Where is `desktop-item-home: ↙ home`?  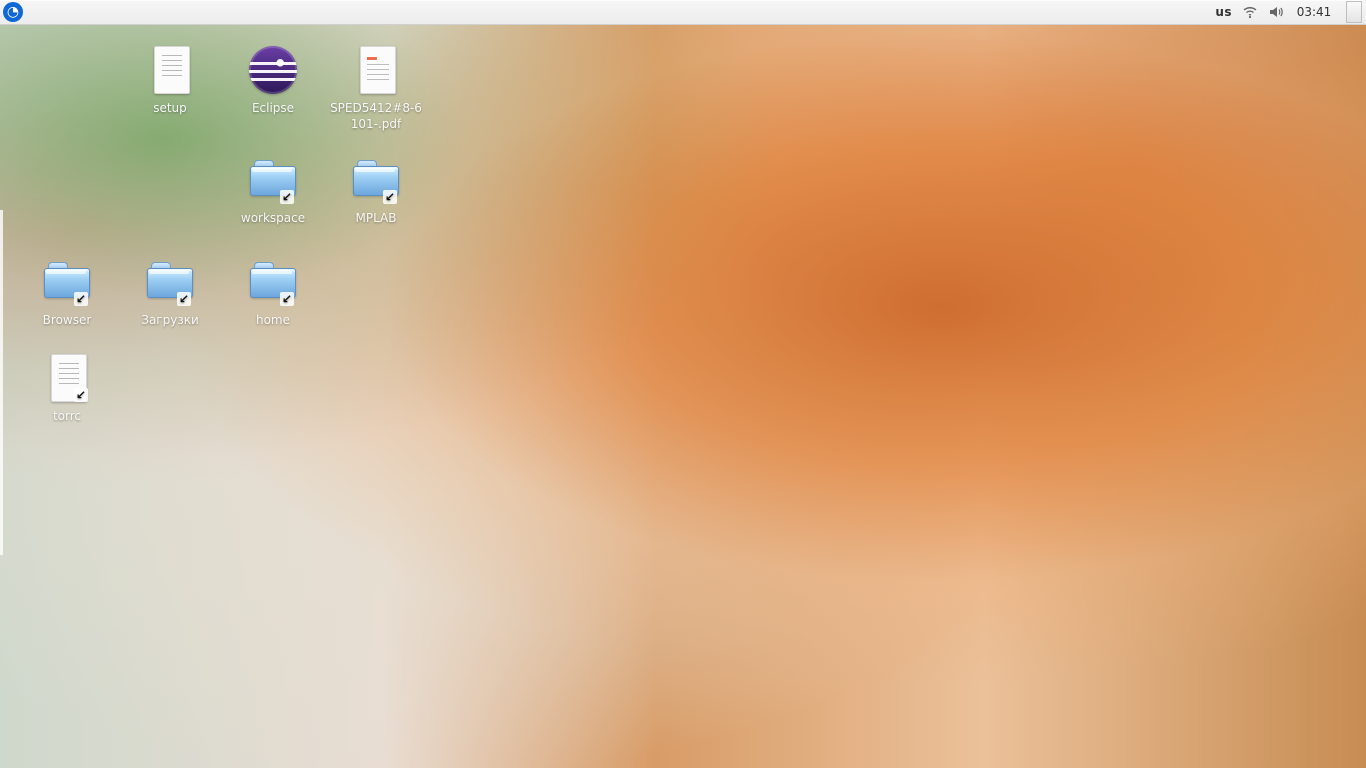 desktop-item-home: ↙ home is located at coordinates (273, 293).